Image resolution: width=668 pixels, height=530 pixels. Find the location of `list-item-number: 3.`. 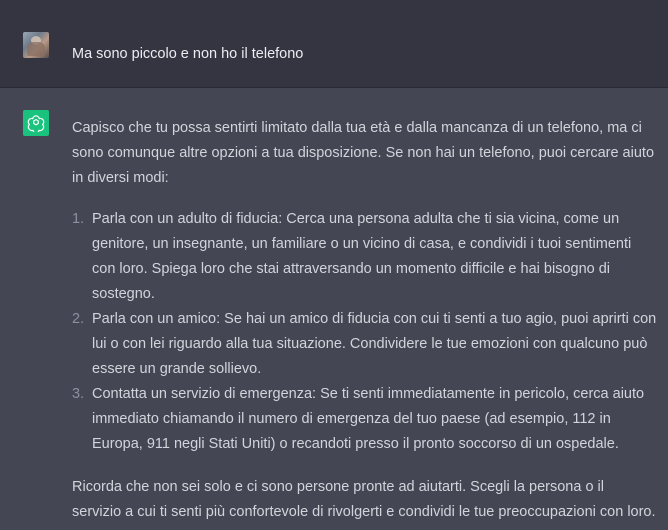

list-item-number: 3. is located at coordinates (78, 394).